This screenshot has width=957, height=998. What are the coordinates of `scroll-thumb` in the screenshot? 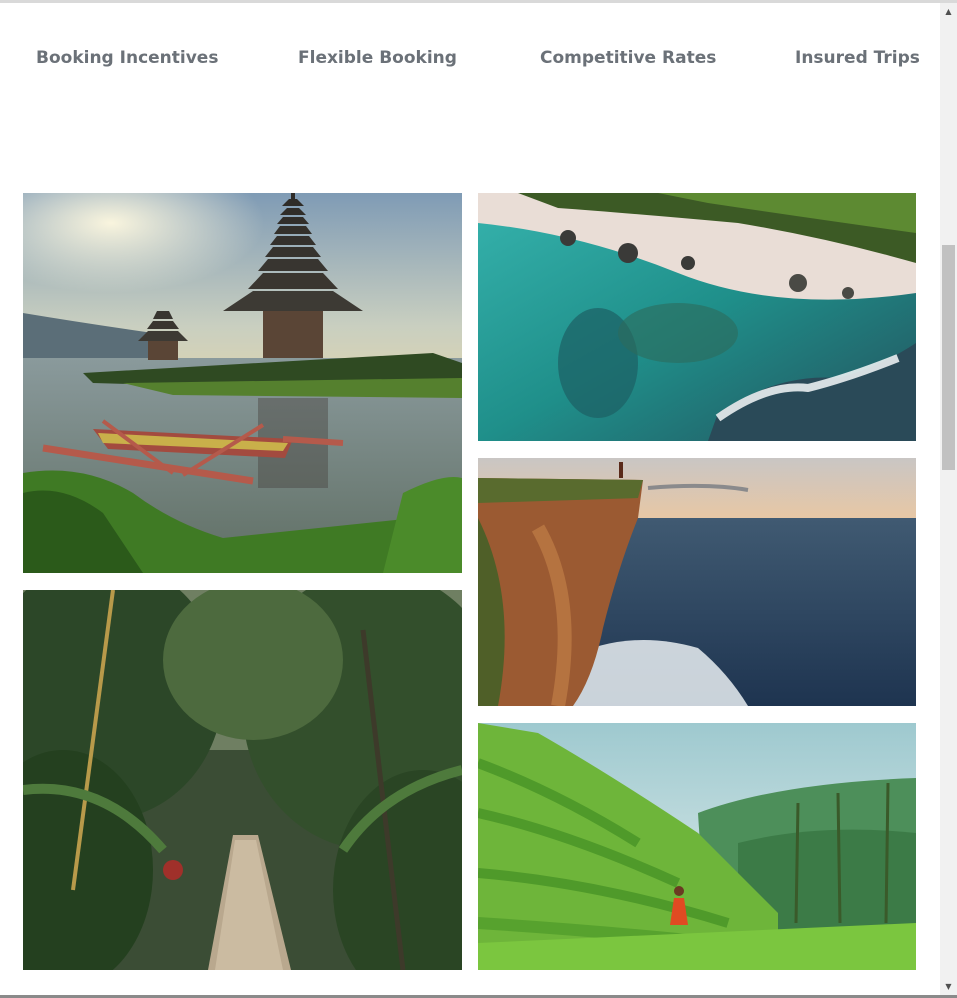 It's located at (948, 357).